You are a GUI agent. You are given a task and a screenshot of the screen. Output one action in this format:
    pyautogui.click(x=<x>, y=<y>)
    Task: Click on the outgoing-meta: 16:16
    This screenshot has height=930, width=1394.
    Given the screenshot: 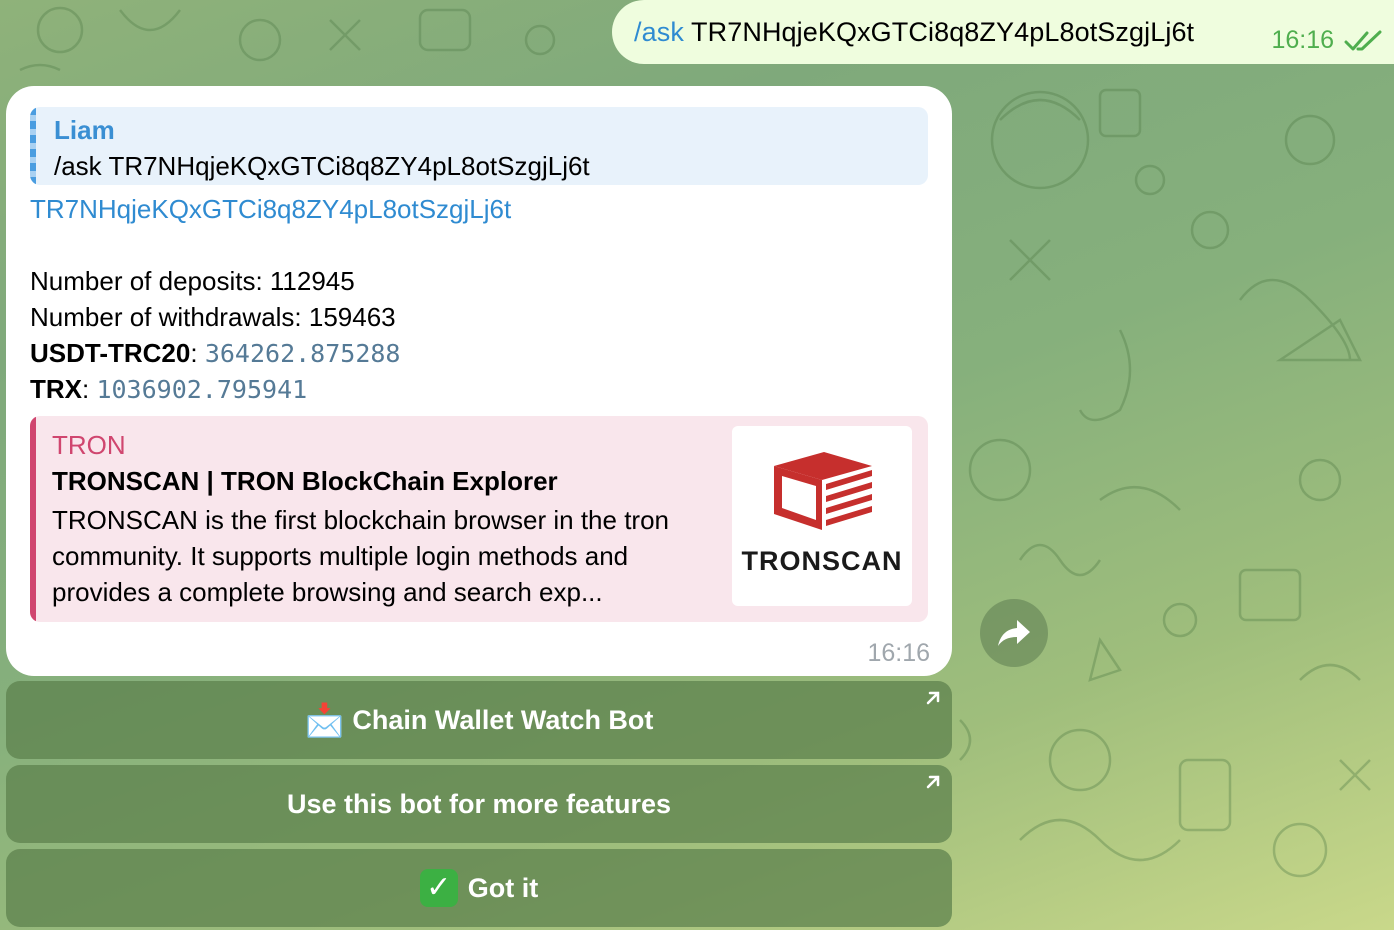 What is the action you would take?
    pyautogui.click(x=1327, y=40)
    